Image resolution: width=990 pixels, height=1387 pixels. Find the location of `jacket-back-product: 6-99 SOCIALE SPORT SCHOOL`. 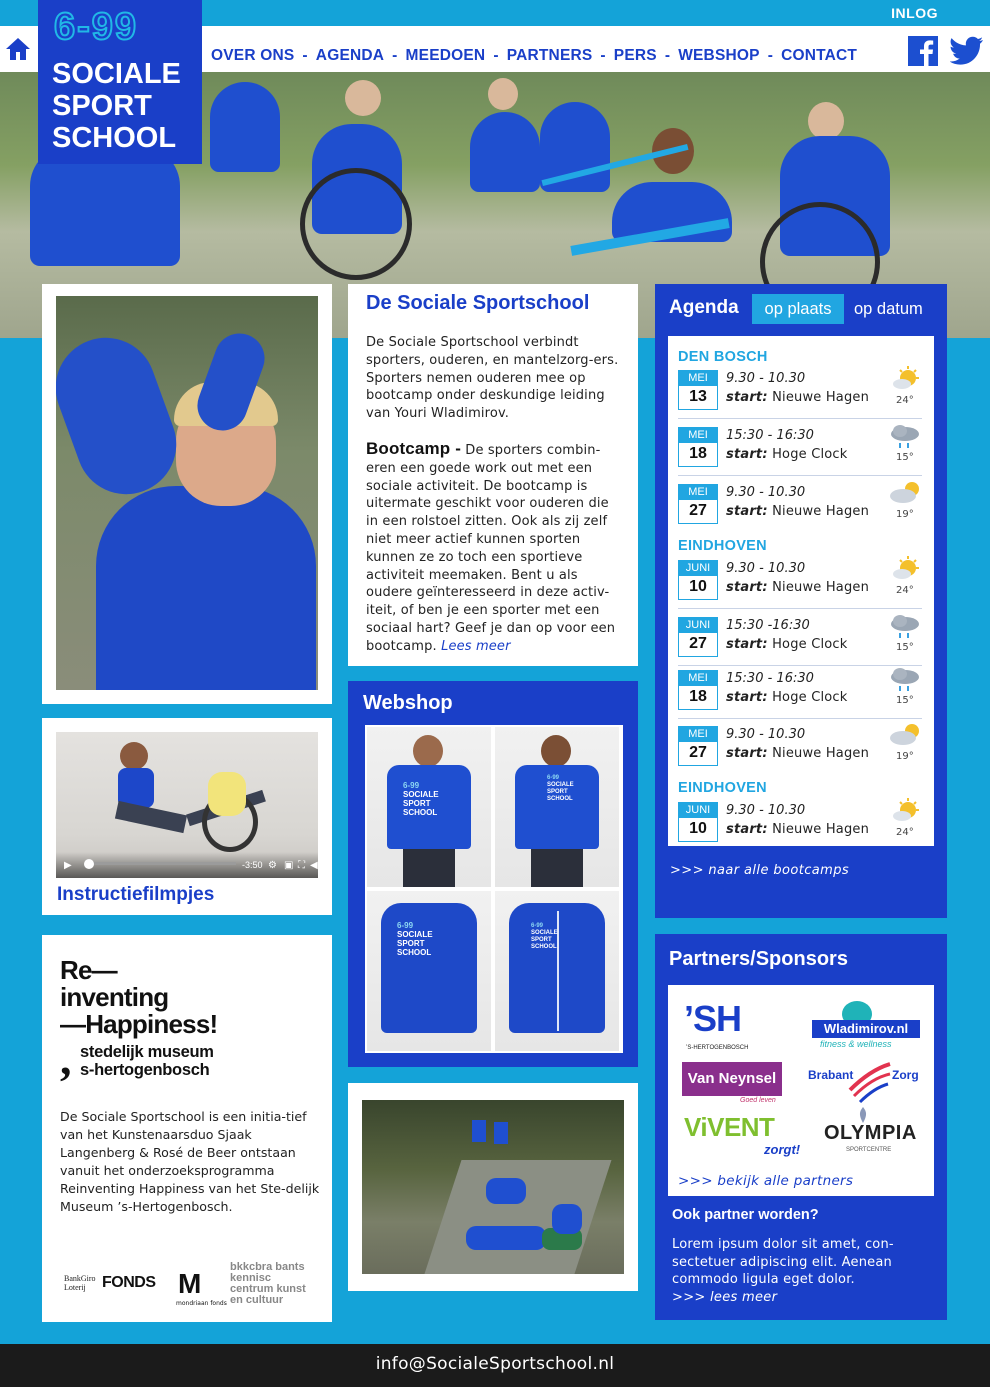

jacket-back-product: 6-99 SOCIALE SPORT SCHOOL is located at coordinates (557, 971).